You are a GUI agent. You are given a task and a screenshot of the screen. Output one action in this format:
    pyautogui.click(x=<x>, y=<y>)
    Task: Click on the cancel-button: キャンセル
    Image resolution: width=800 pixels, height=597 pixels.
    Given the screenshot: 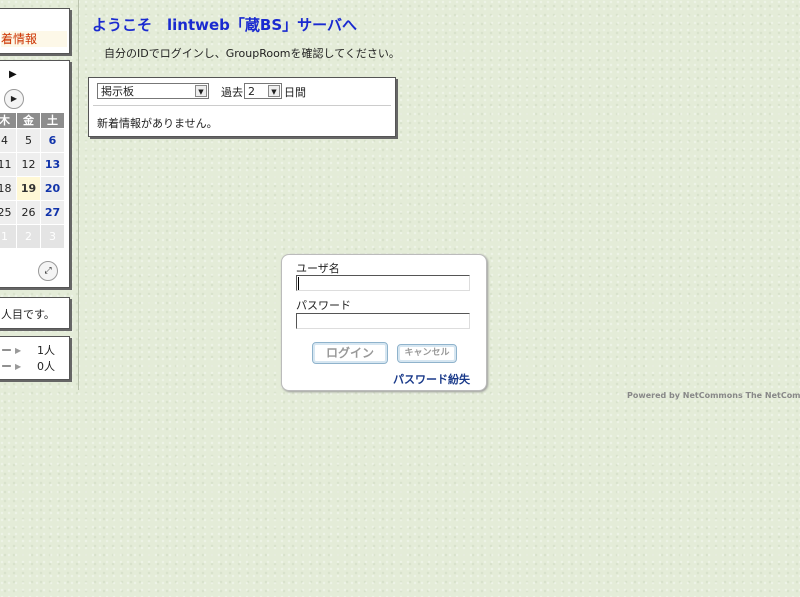 What is the action you would take?
    pyautogui.click(x=427, y=353)
    